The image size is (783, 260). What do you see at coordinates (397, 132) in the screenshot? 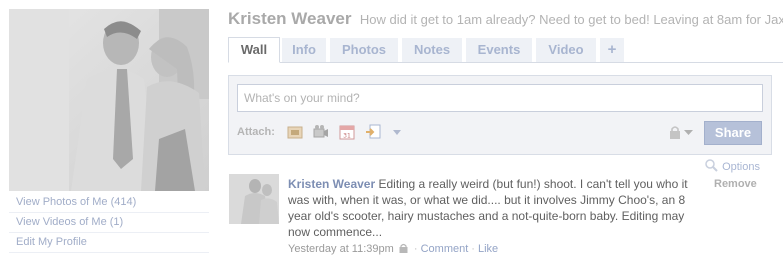
I see `more-attachments-chevron-icon` at bounding box center [397, 132].